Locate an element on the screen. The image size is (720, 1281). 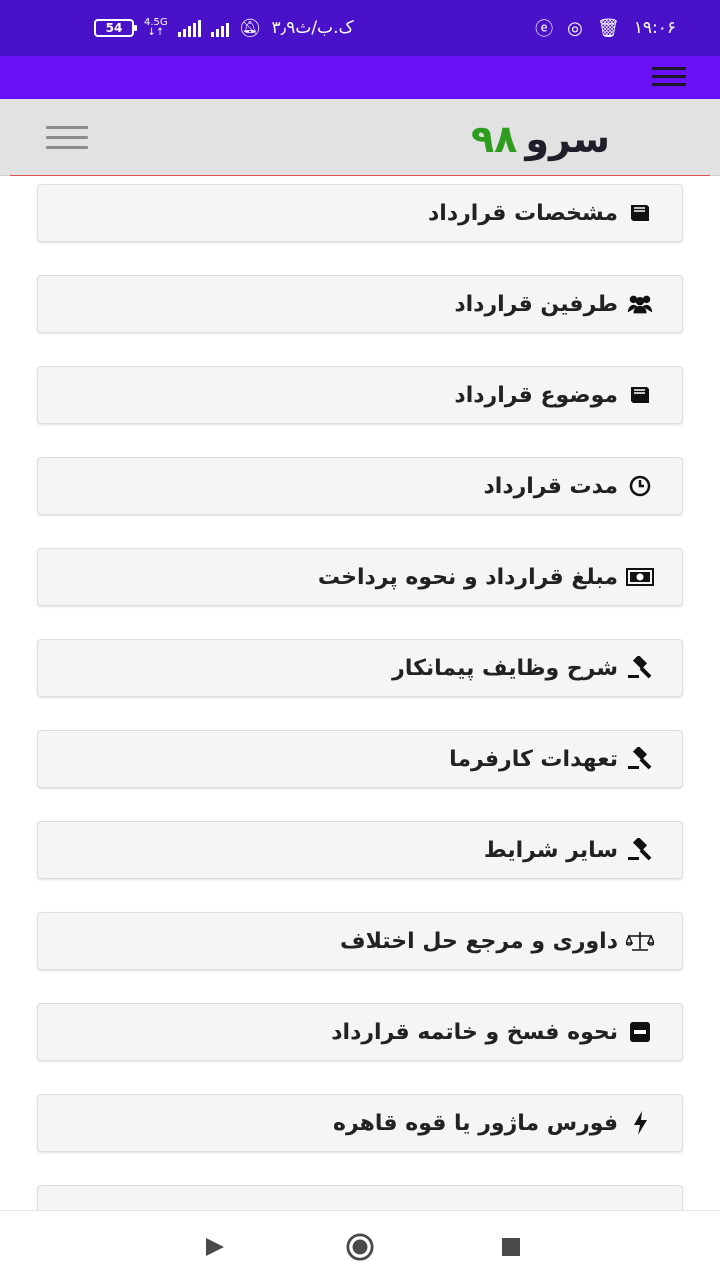
menu-item-contractor-duties: شرح وظایف پیمانکار is located at coordinates (360, 668).